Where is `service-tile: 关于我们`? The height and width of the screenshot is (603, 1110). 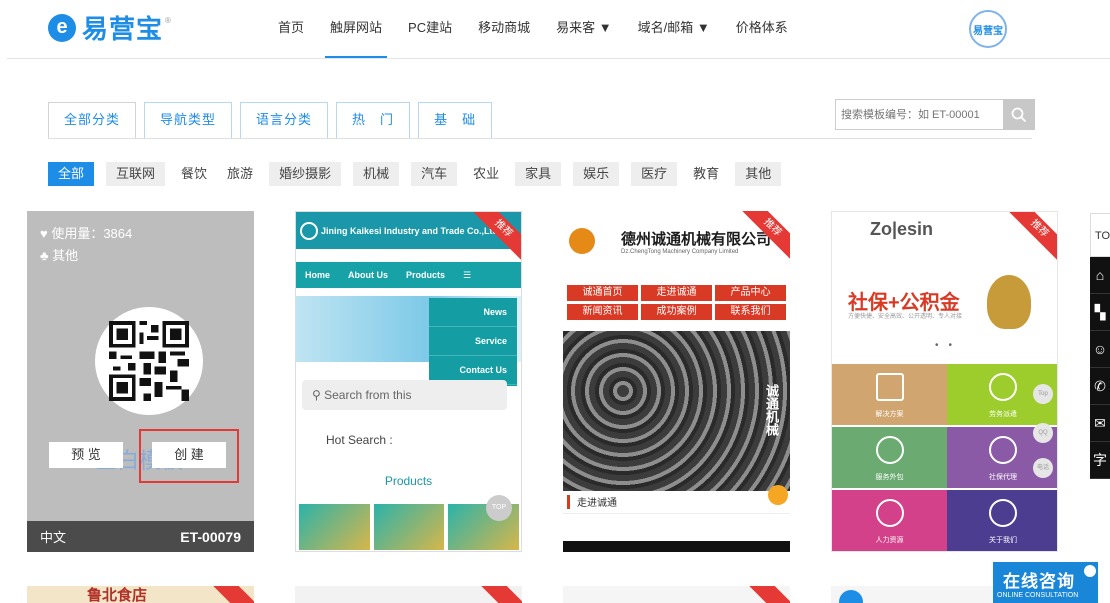 service-tile: 关于我们 is located at coordinates (1002, 520).